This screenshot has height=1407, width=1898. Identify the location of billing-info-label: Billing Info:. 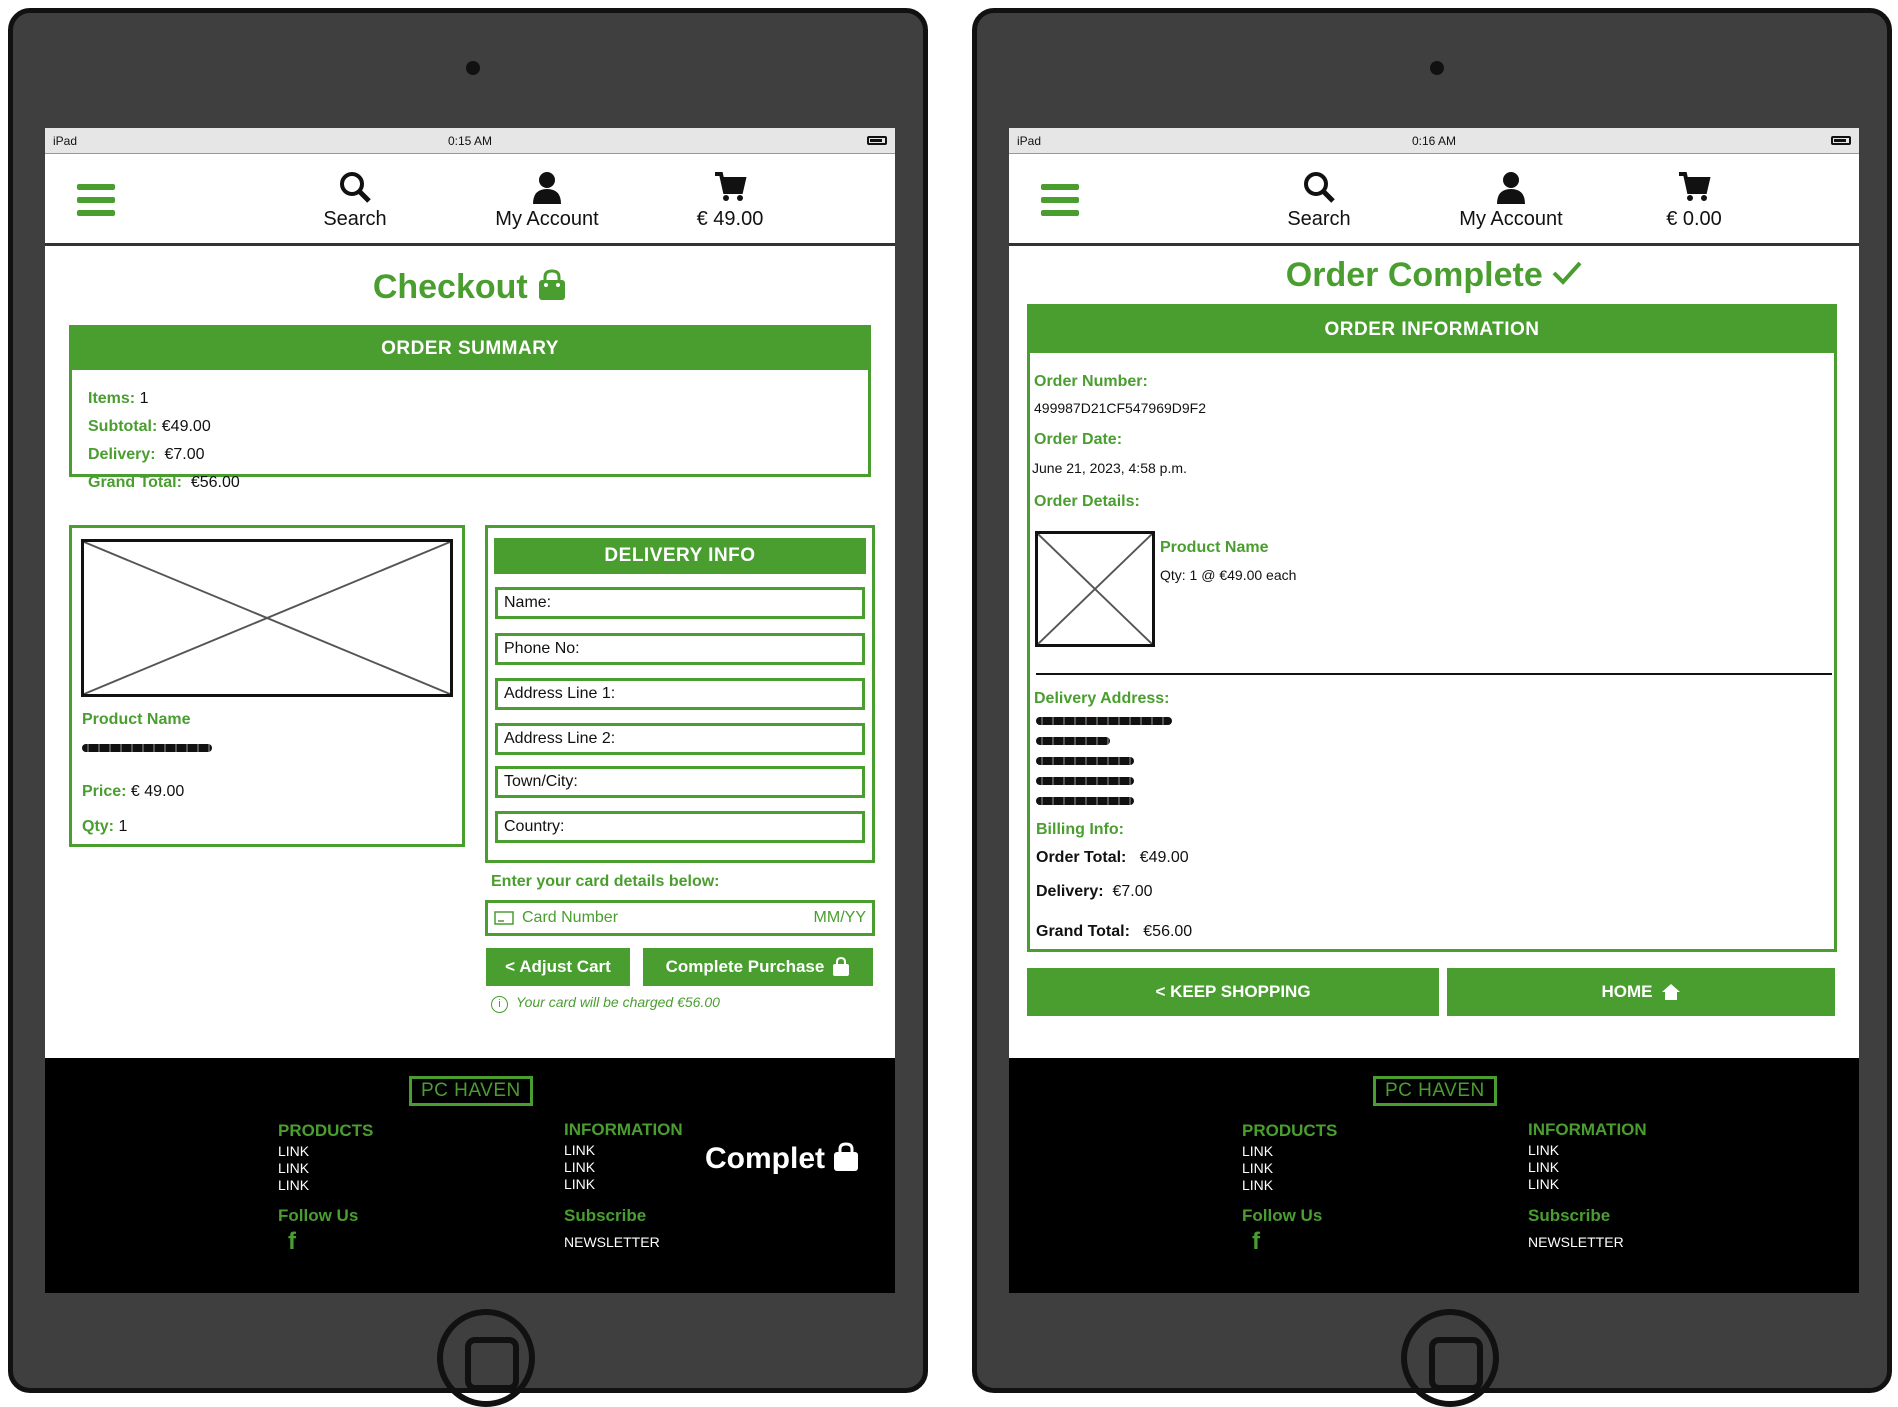
(1080, 829).